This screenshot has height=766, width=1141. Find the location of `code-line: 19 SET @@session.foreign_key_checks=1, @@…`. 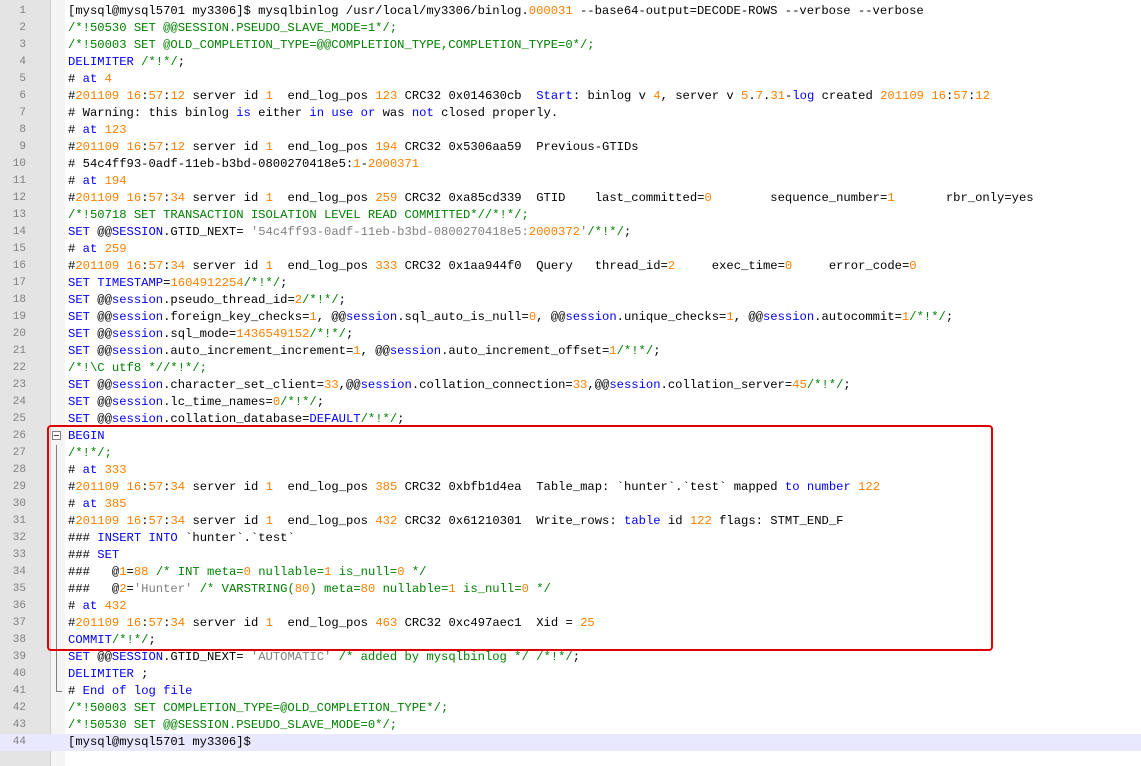

code-line: 19 SET @@session.foreign_key_checks=1, @@… is located at coordinates (570, 317).